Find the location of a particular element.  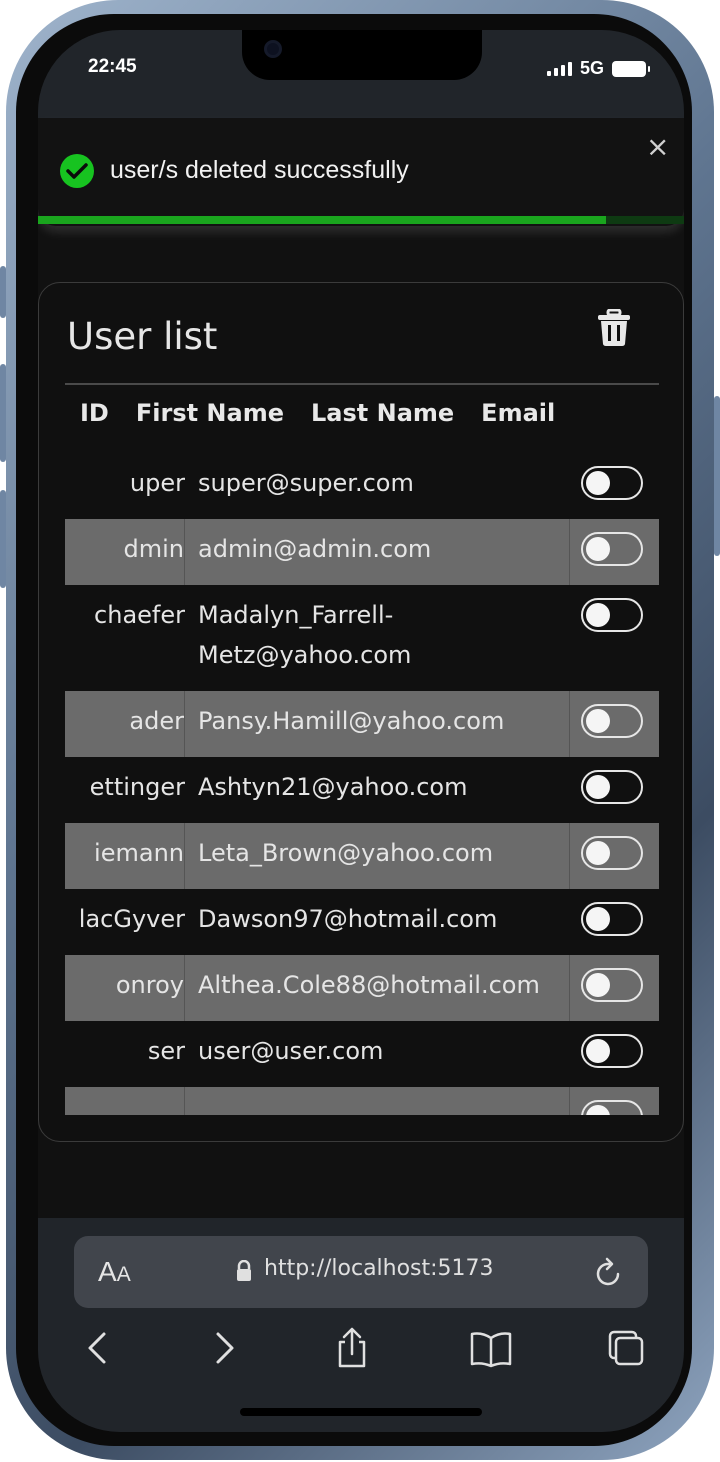

user-name-cell: chaefer is located at coordinates (125, 638).